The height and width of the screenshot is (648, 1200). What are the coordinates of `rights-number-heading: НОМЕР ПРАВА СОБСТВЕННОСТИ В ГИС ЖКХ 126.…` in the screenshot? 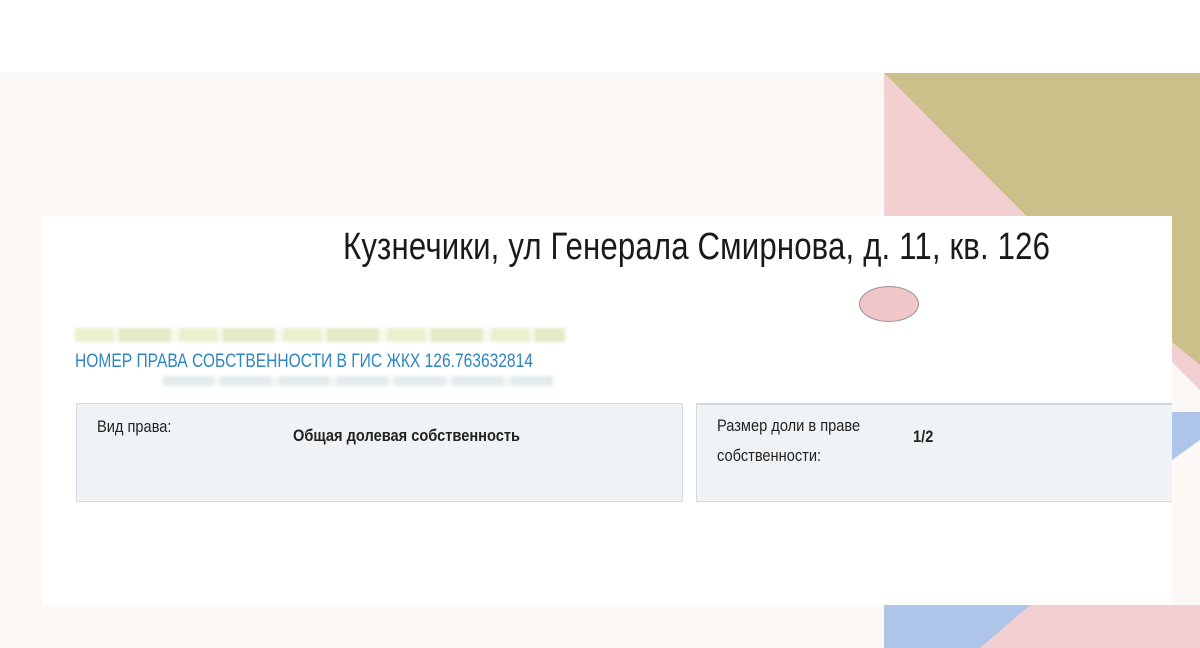 It's located at (304, 361).